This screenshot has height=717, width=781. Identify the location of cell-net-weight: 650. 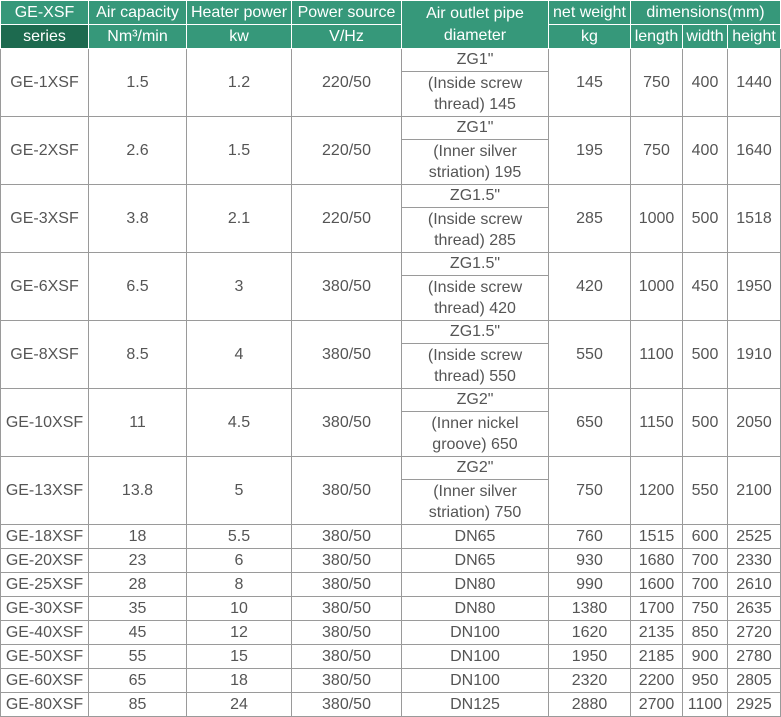
(589, 422).